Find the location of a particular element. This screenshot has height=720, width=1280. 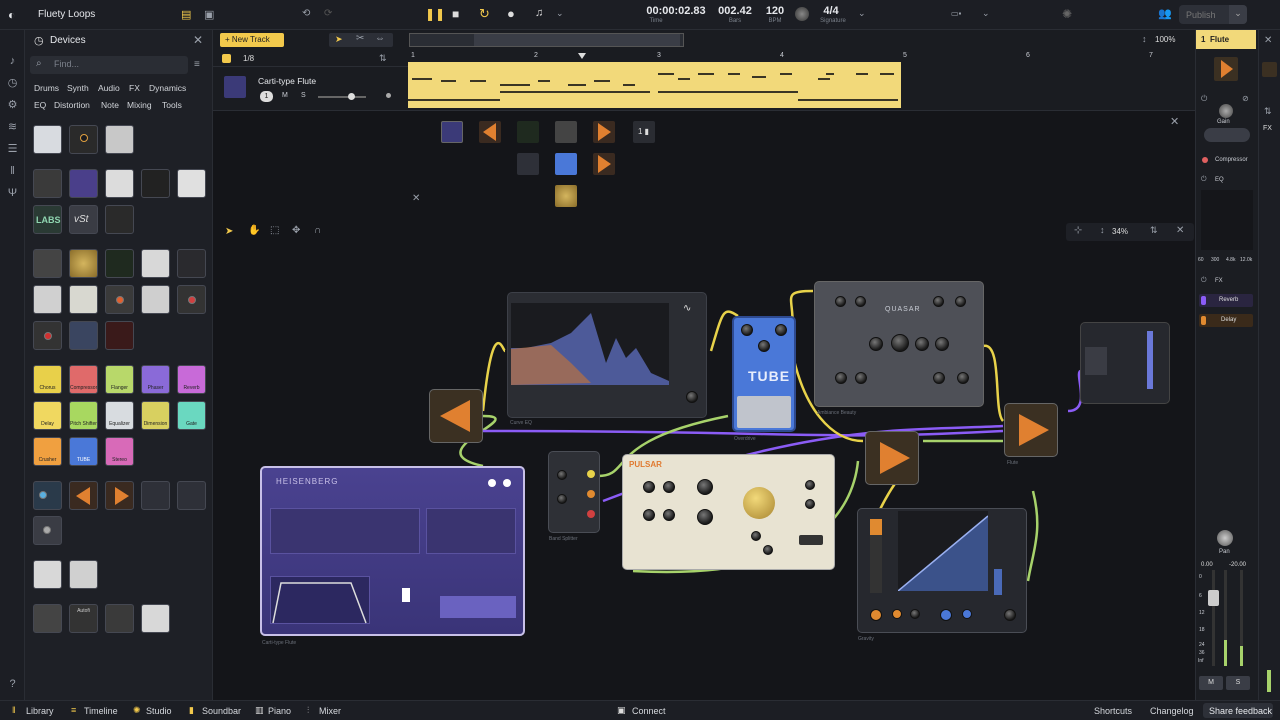

device-tile-drum-machine is located at coordinates (47, 139).